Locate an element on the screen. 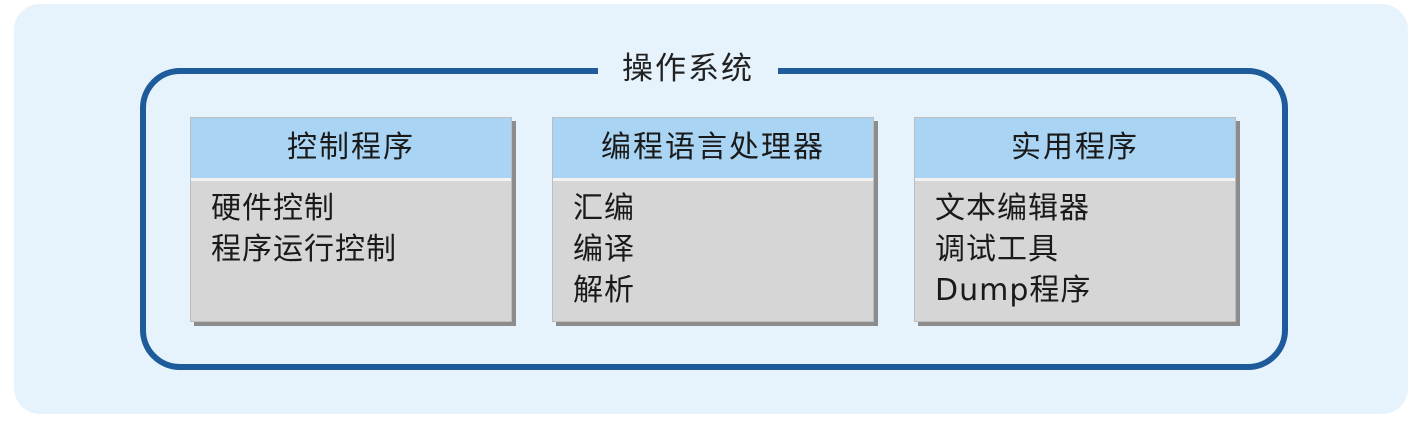 This screenshot has height=422, width=1422. module-utility-program: 实用程序 文本编辑器 调试工具 Dump程序 is located at coordinates (1077, 221).